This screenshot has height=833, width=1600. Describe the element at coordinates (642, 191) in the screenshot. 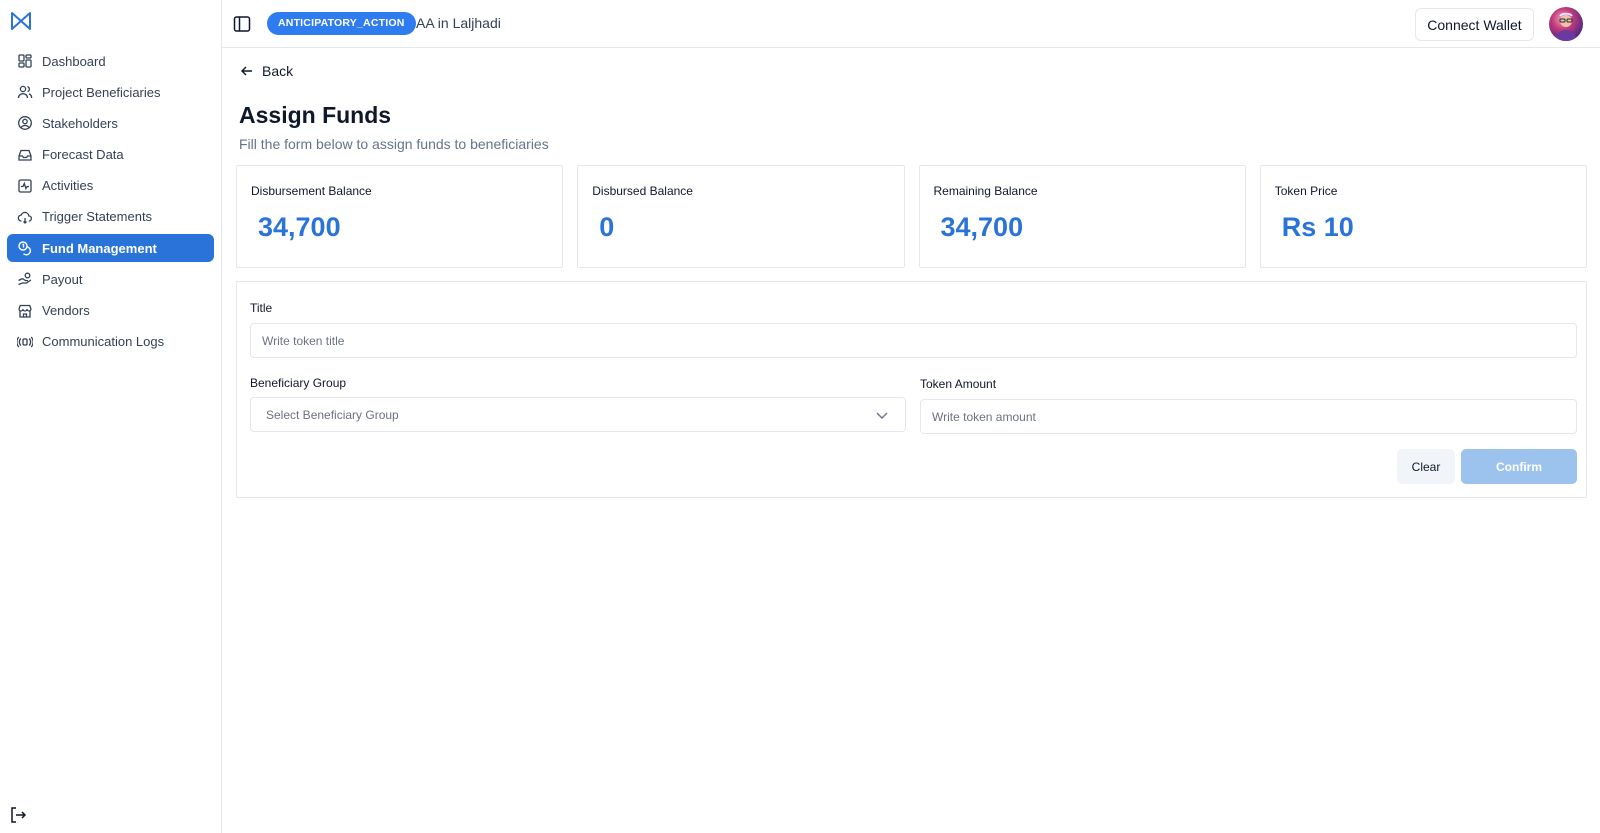

I see `card-label: Disbursed Balance` at that location.